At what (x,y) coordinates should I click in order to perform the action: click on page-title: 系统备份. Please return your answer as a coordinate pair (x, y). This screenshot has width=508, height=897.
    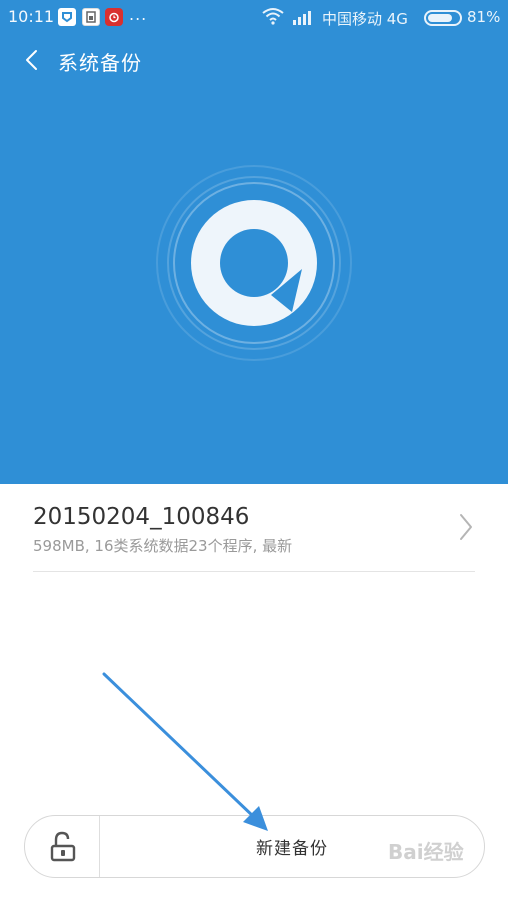
    Looking at the image, I should click on (100, 63).